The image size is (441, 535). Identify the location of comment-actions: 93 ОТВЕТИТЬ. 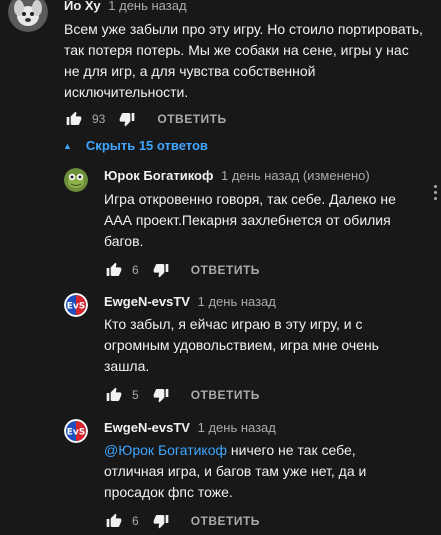
(144, 119).